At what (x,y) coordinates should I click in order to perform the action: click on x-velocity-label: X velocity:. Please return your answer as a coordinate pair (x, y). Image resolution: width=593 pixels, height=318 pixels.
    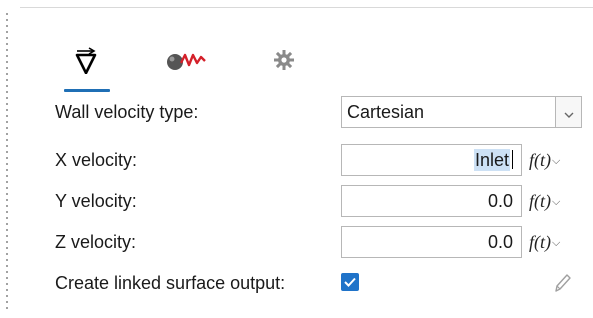
    Looking at the image, I should click on (96, 160).